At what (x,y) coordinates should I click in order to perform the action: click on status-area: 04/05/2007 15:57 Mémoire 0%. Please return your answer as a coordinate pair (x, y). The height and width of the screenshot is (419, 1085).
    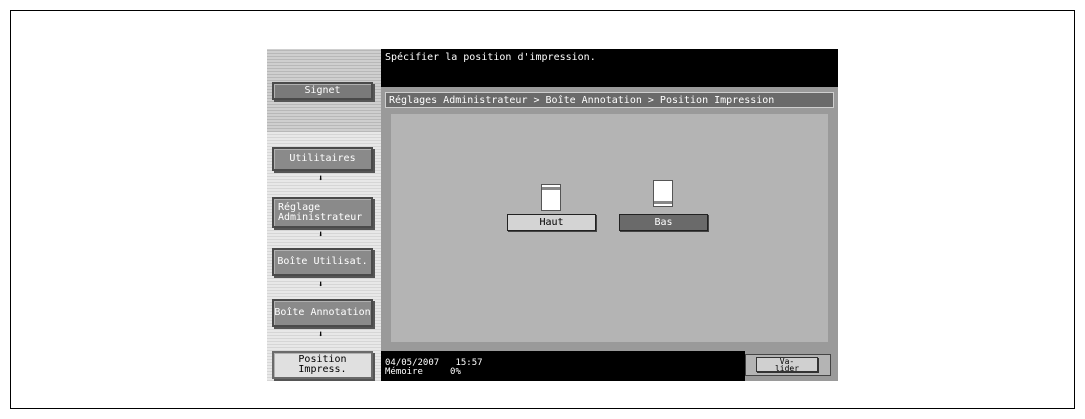
    Looking at the image, I should click on (434, 368).